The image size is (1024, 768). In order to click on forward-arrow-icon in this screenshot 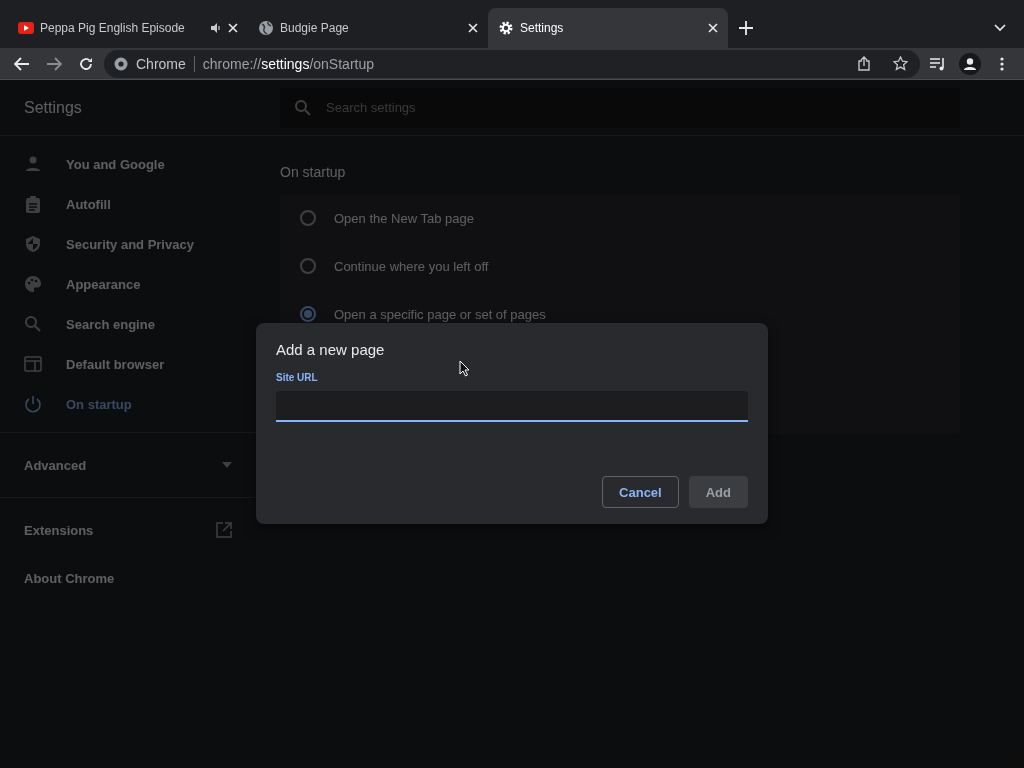, I will do `click(54, 63)`.